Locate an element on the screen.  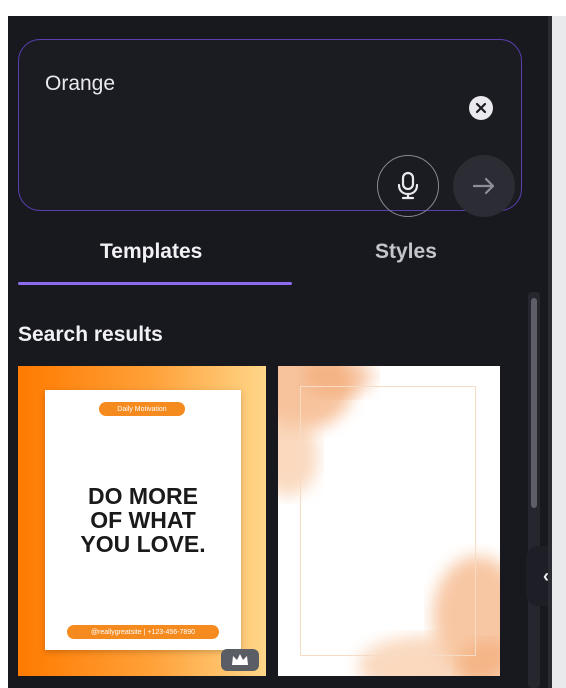
template-frame is located at coordinates (388, 521).